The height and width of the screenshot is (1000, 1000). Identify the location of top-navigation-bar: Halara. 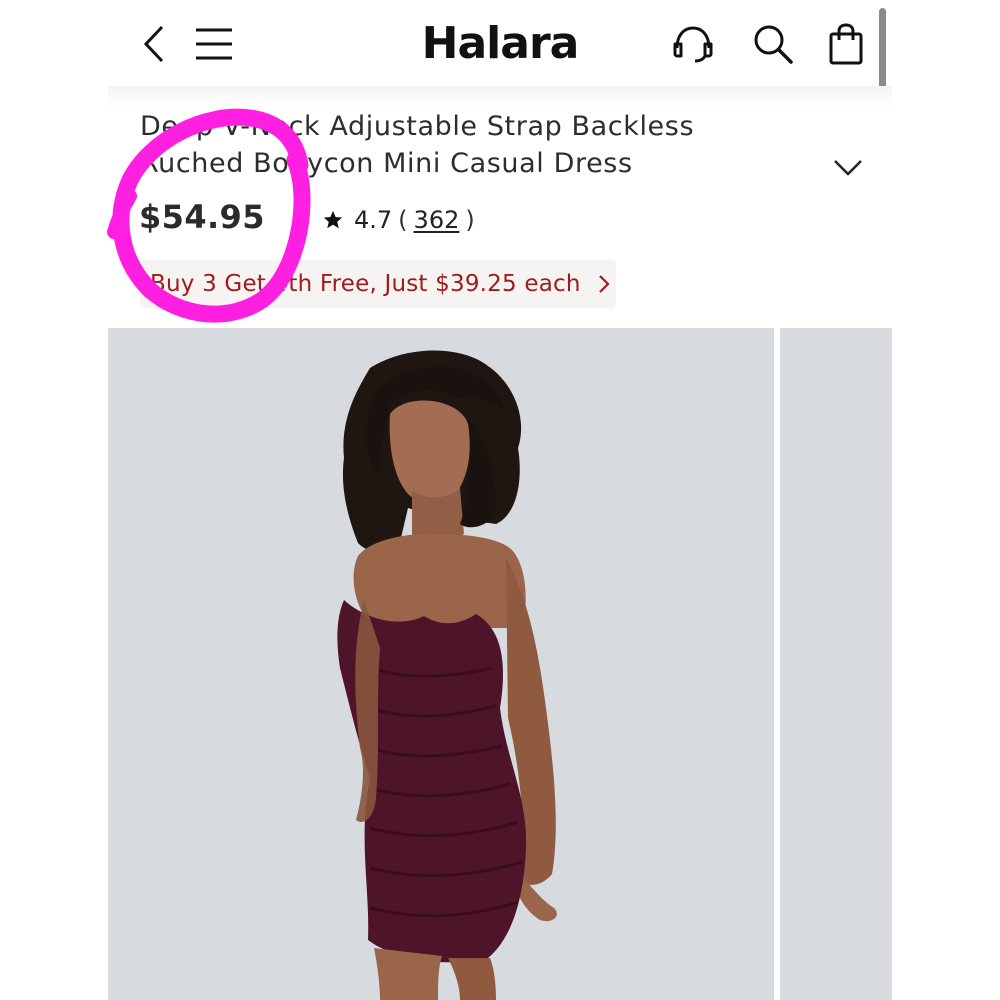
(500, 43).